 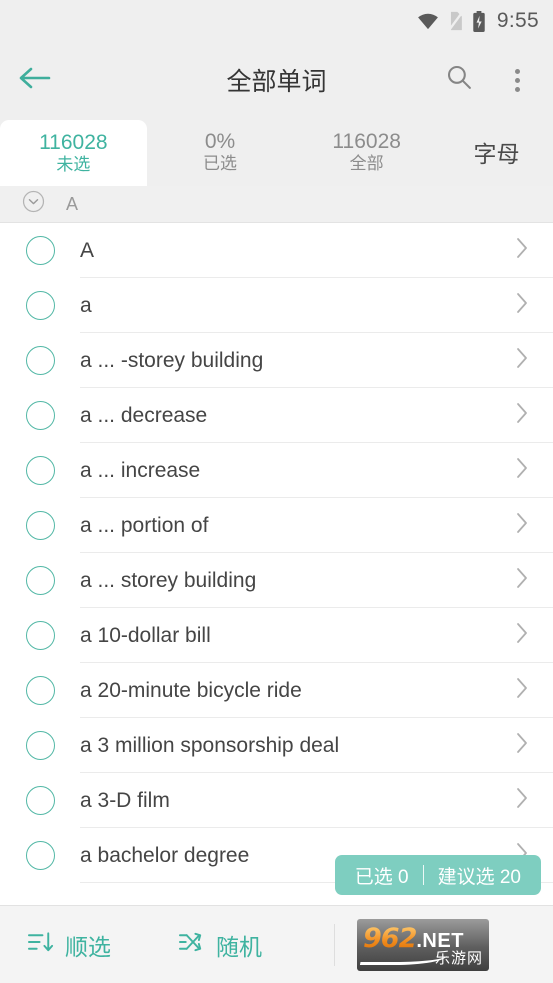 I want to click on search-button, so click(x=459, y=80).